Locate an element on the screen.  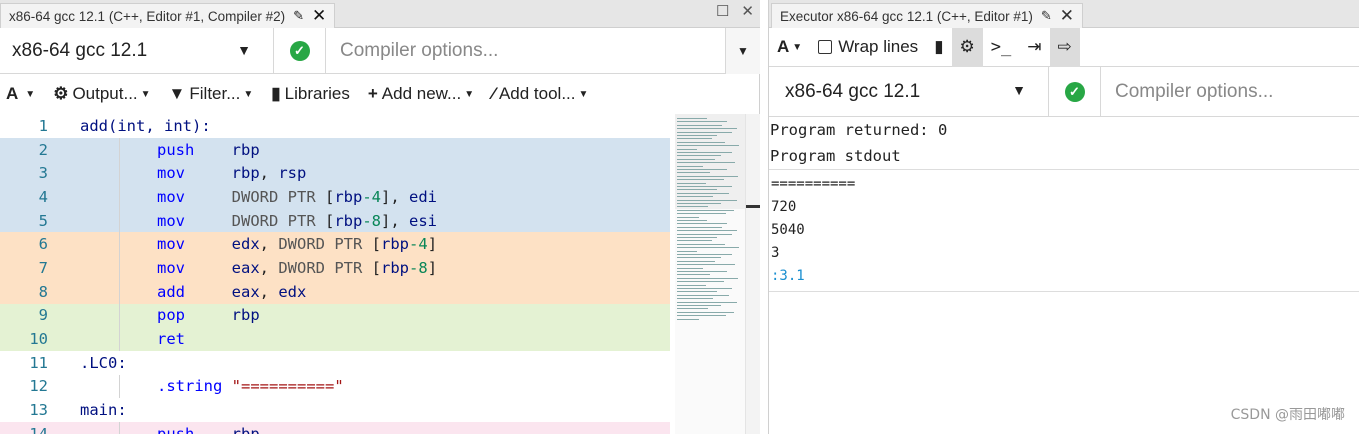
code-token: ] is located at coordinates (432, 244).